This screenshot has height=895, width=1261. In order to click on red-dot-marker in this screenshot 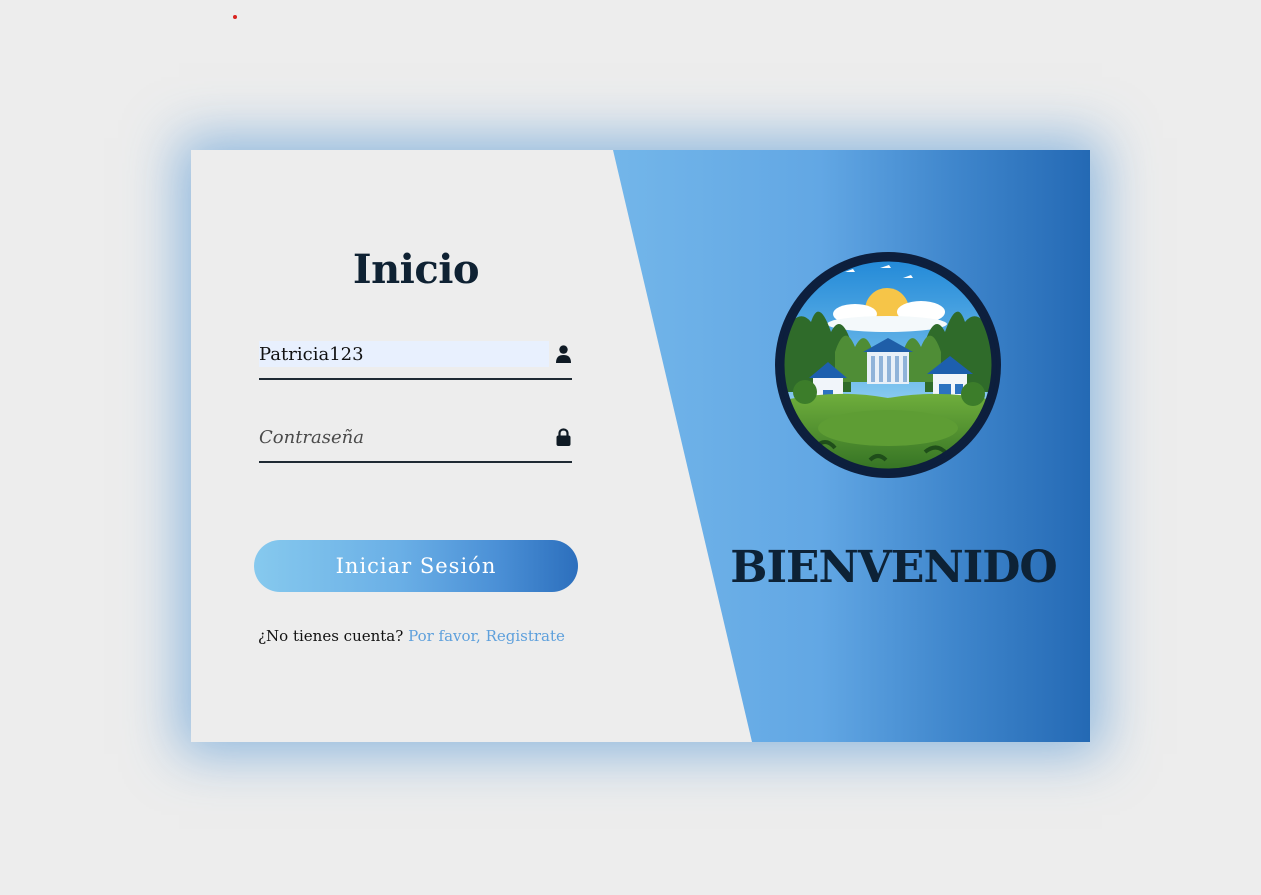, I will do `click(235, 17)`.